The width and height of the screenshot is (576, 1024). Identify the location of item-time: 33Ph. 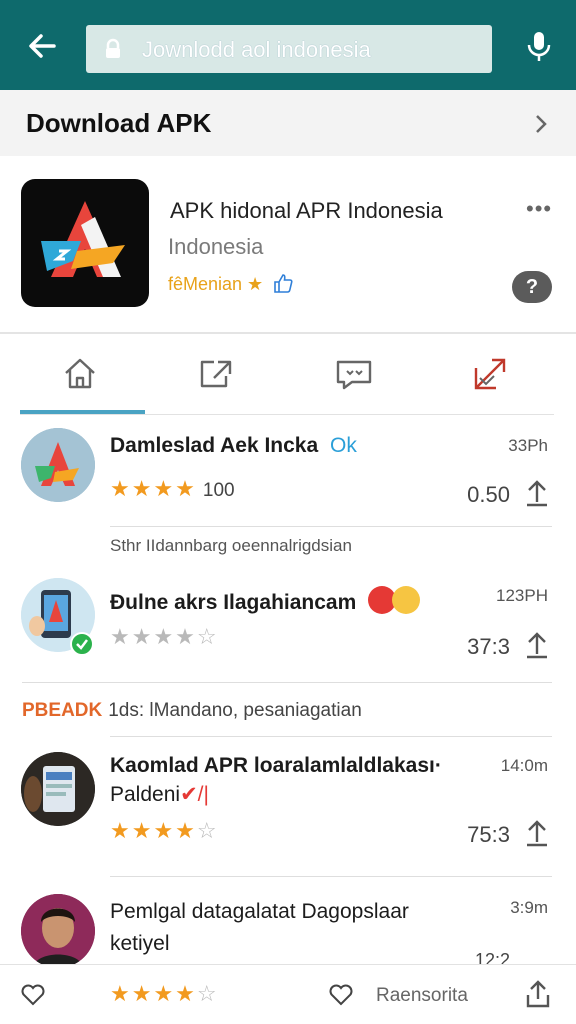
(528, 445).